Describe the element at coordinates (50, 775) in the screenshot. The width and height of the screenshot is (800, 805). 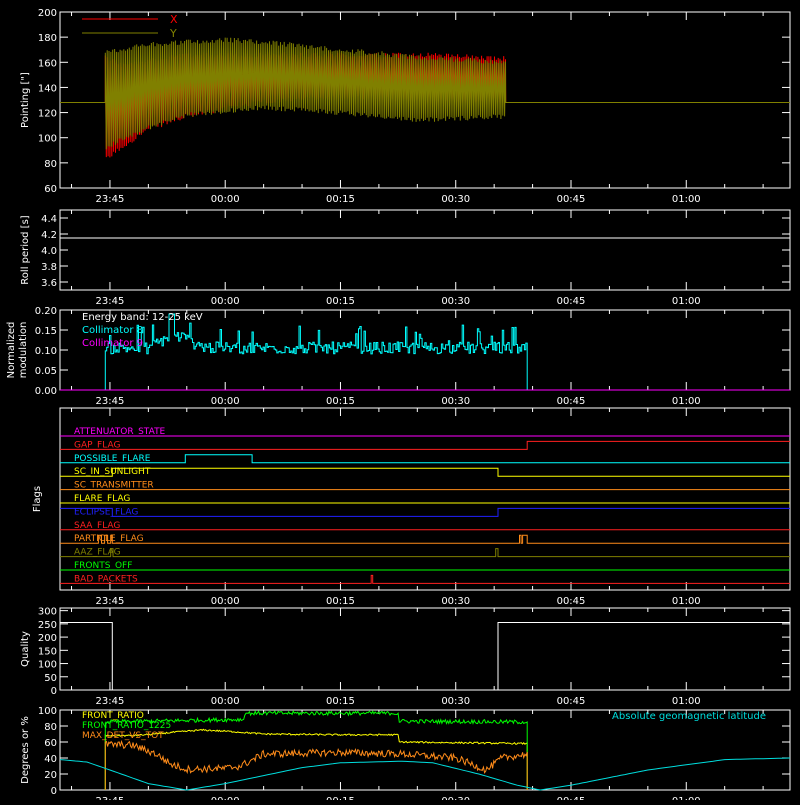
I see `ratios-ytick-label: 20` at that location.